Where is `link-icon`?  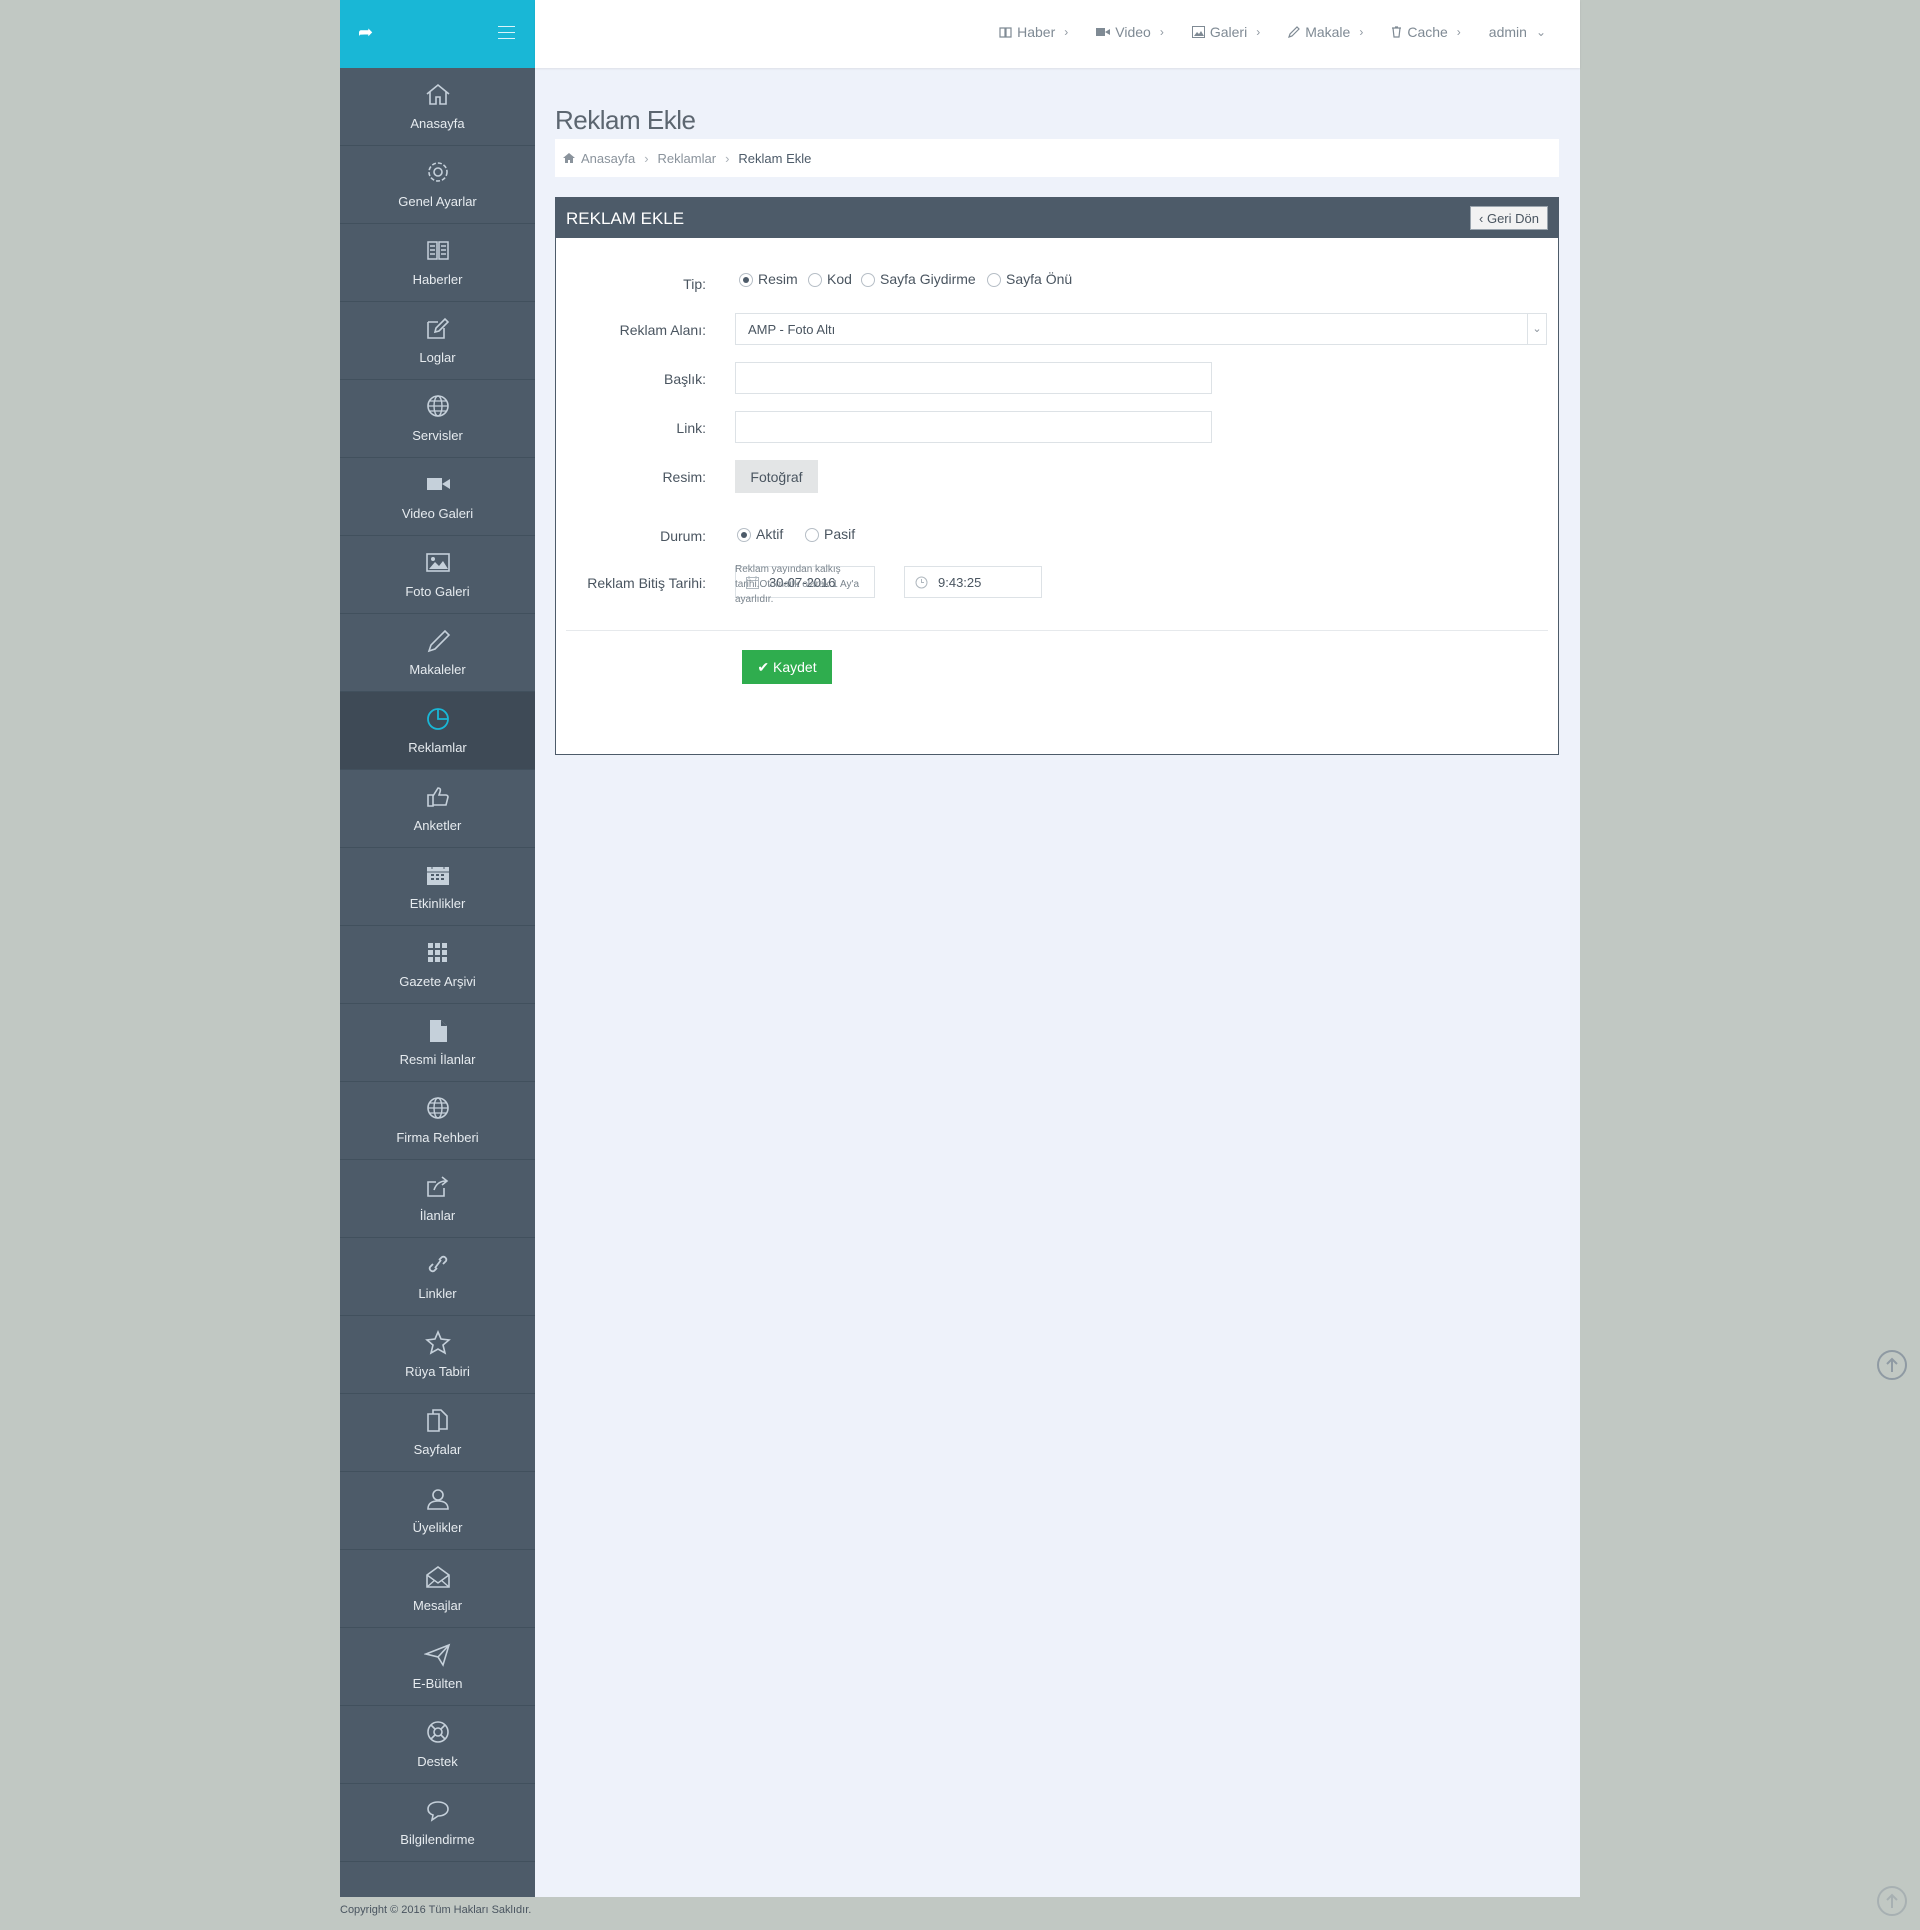 link-icon is located at coordinates (438, 1264).